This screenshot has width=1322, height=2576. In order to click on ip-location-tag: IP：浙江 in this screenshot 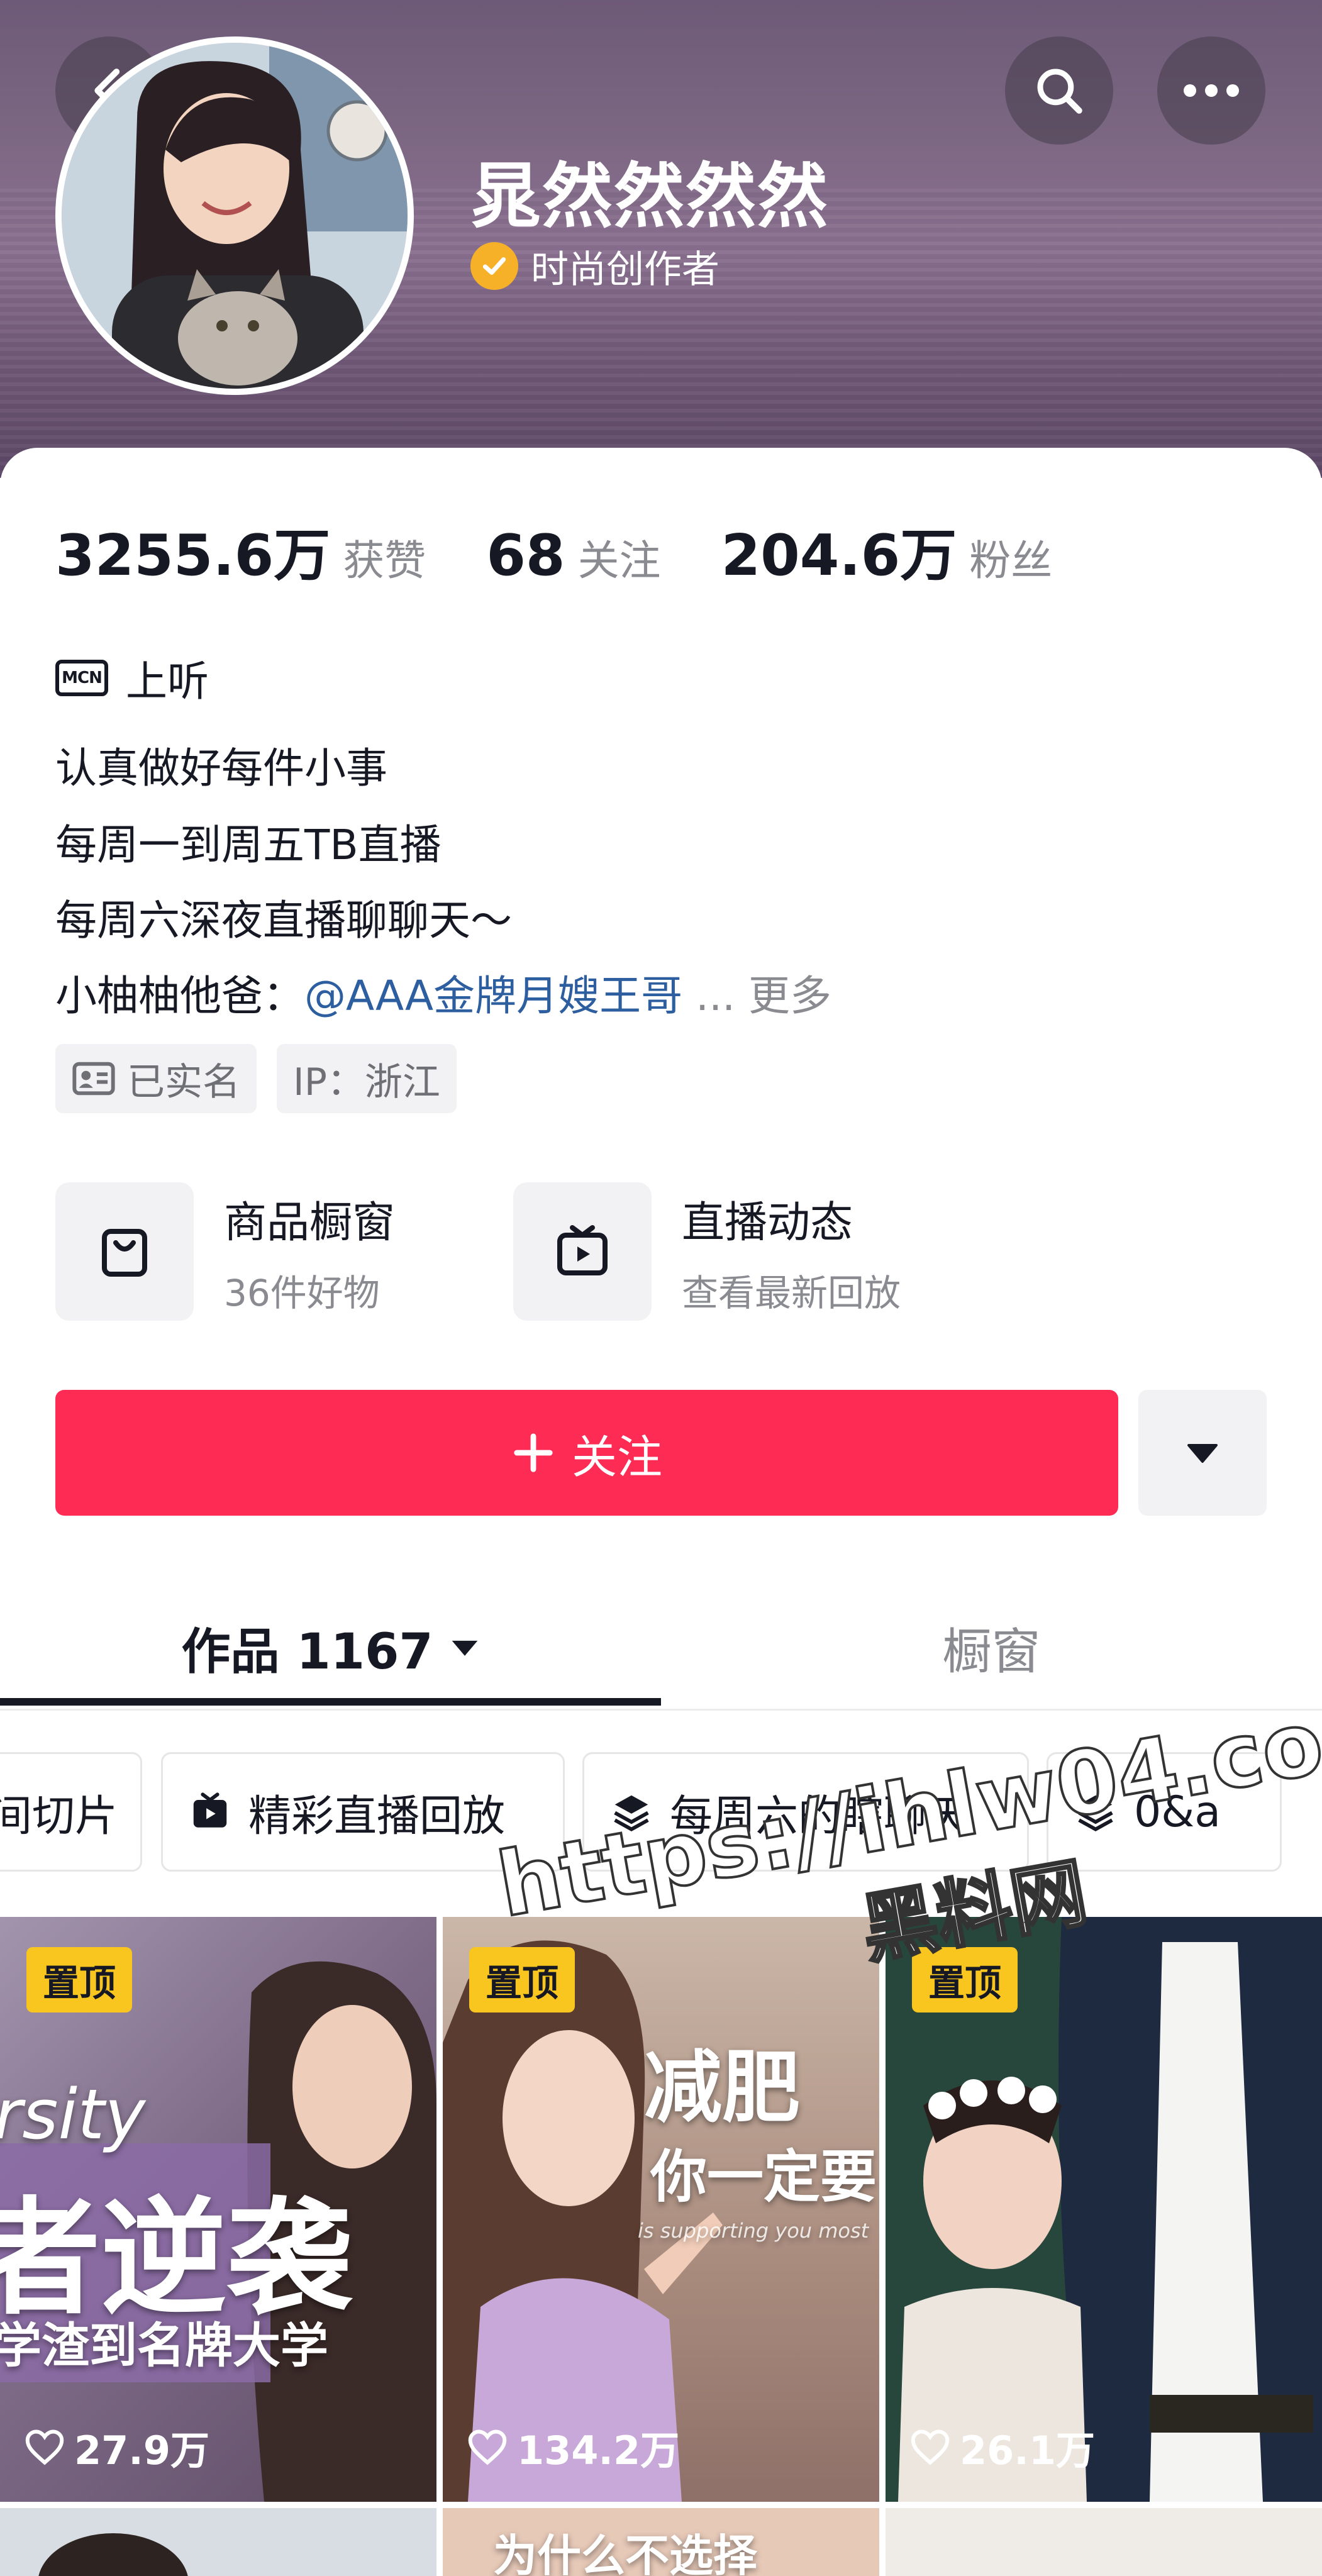, I will do `click(367, 1078)`.